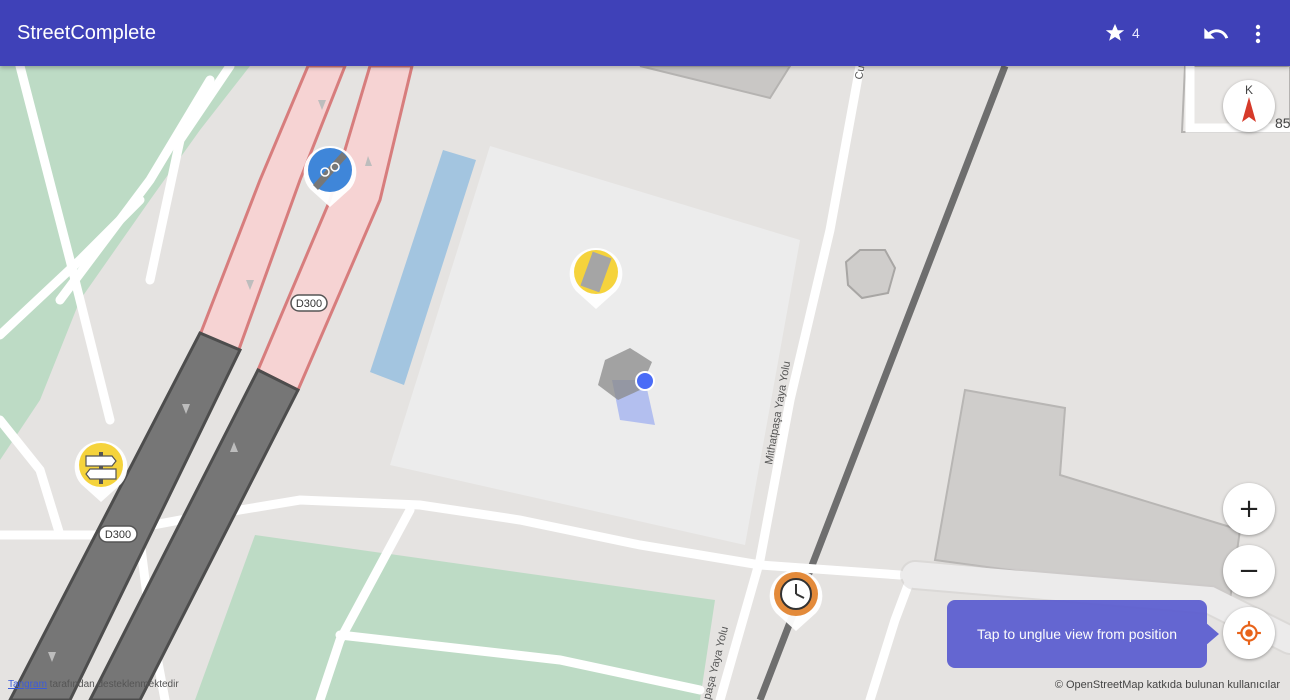 The image size is (1290, 700). What do you see at coordinates (118, 535) in the screenshot?
I see `road-label-d300-lower: D300` at bounding box center [118, 535].